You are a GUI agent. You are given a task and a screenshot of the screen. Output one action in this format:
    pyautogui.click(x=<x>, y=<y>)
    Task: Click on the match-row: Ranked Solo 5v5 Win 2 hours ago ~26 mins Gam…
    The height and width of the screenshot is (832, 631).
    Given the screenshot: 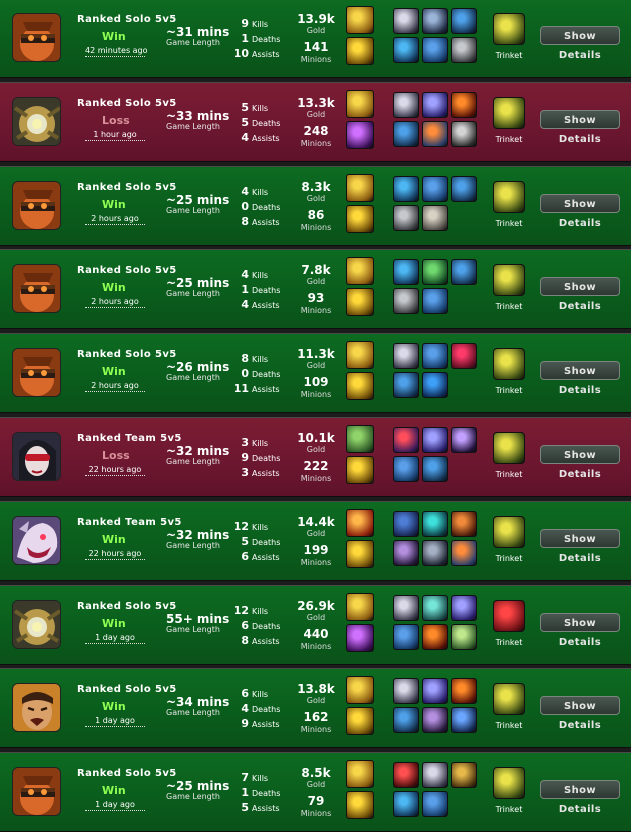 What is the action you would take?
    pyautogui.click(x=315, y=373)
    